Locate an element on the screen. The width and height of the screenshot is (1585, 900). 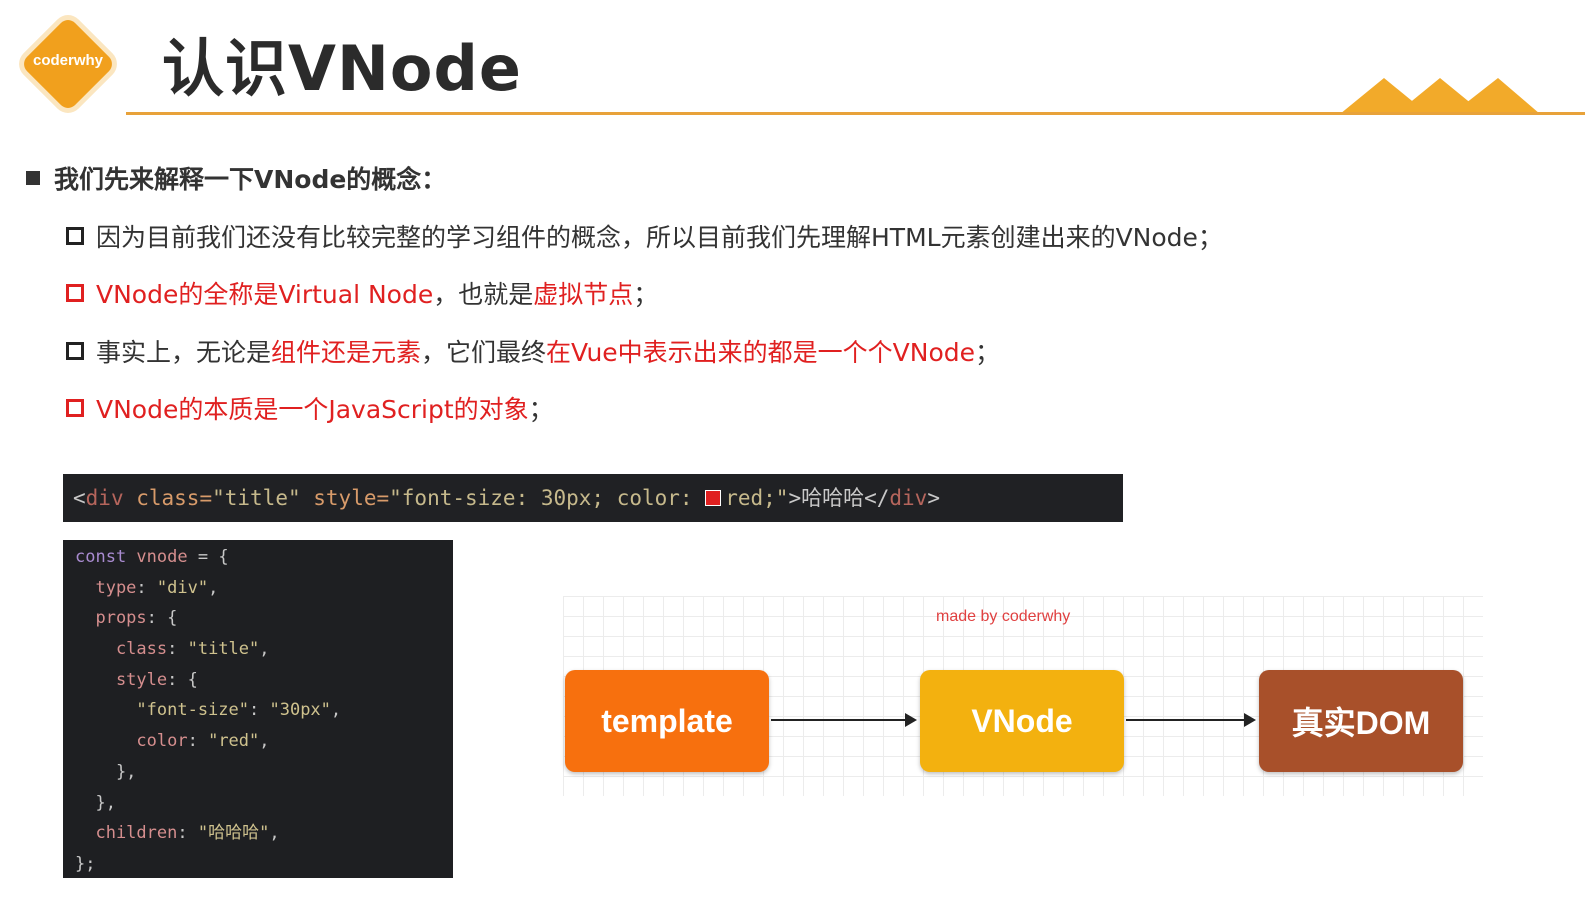
code-token: = { is located at coordinates (208, 557).